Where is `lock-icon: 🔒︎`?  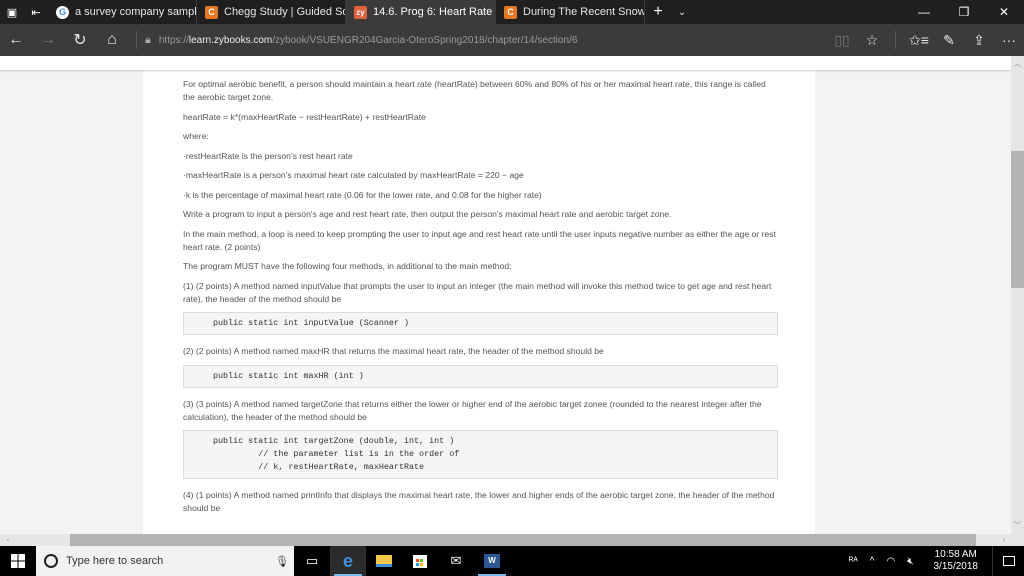 lock-icon: 🔒︎ is located at coordinates (148, 39).